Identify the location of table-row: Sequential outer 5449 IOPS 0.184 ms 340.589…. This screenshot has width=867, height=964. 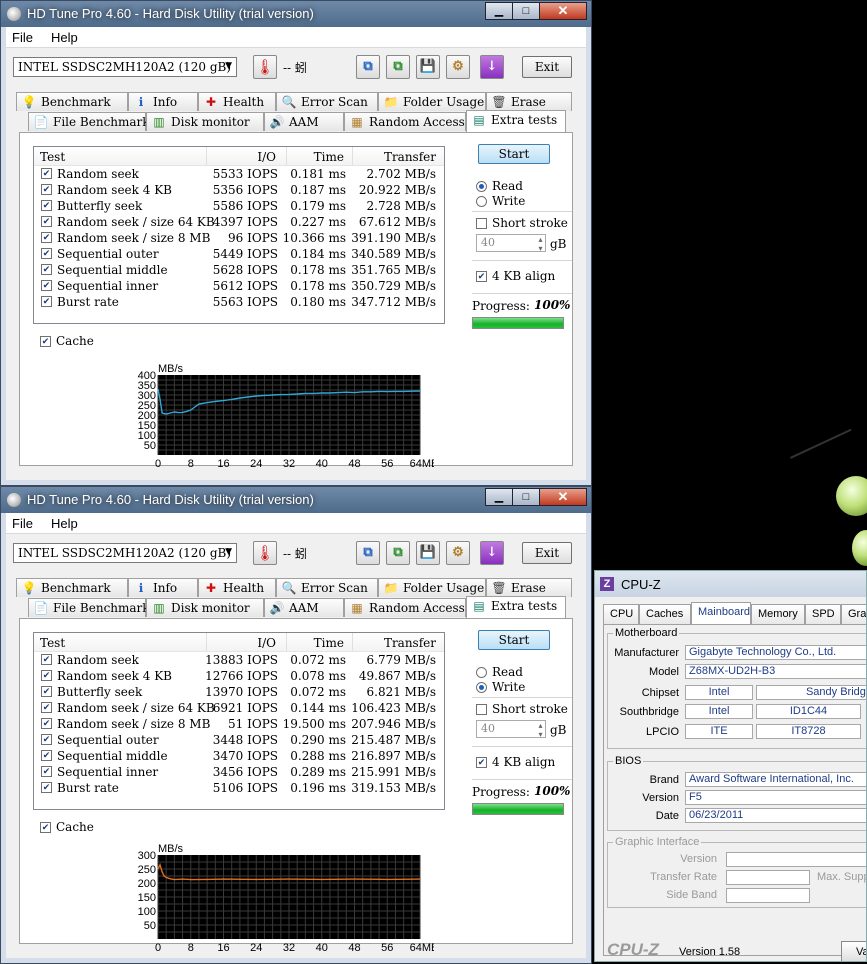
(239, 254).